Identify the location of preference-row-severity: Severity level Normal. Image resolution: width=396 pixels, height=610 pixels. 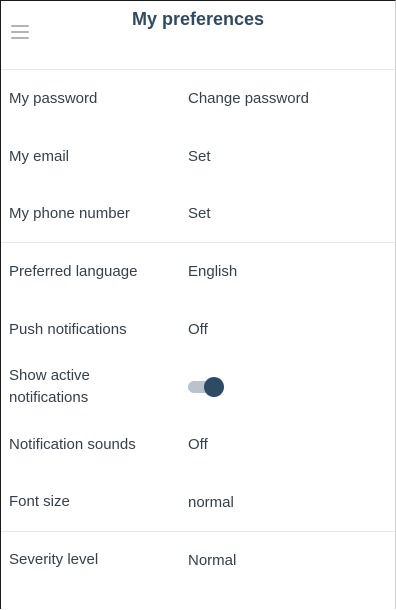
(198, 561).